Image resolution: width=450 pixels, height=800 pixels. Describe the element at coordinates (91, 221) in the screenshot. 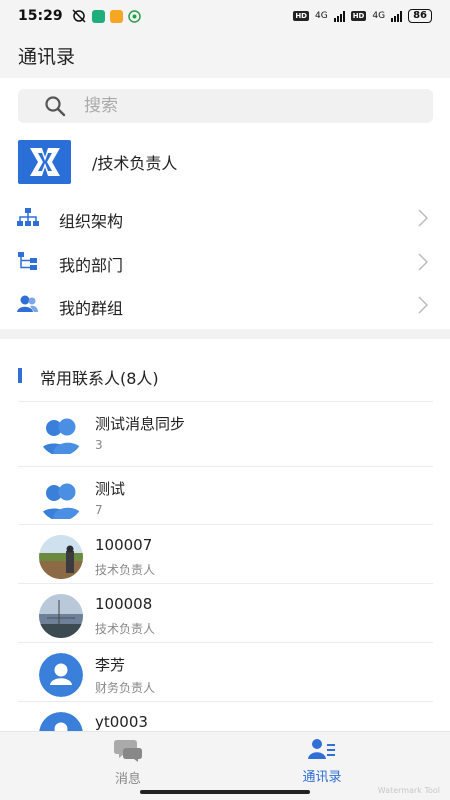

I see `menu-item-label: 组织架构` at that location.